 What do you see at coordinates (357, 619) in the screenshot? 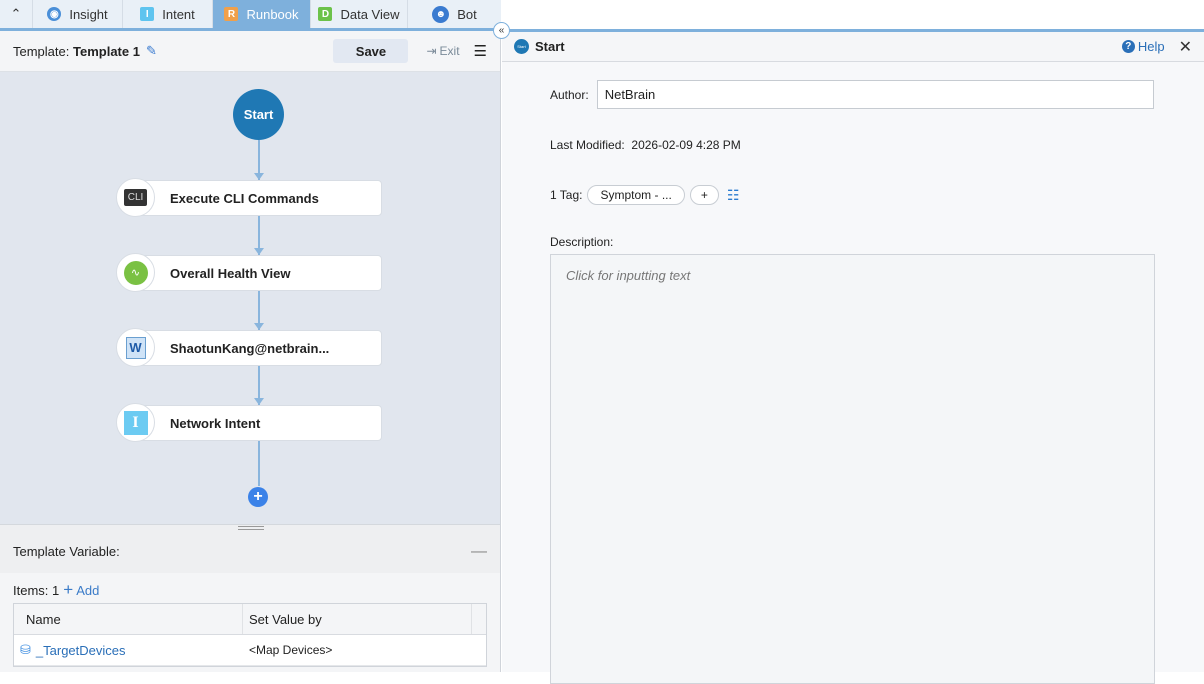
I see `column-set-value-by: Set Value by` at bounding box center [357, 619].